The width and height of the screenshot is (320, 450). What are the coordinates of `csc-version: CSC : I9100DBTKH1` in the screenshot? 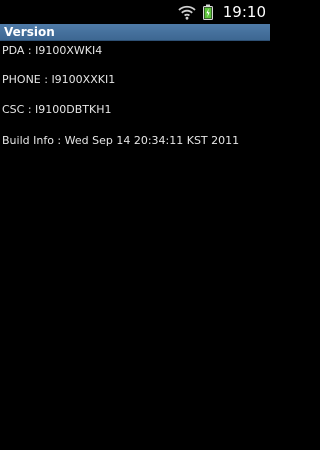 It's located at (57, 109).